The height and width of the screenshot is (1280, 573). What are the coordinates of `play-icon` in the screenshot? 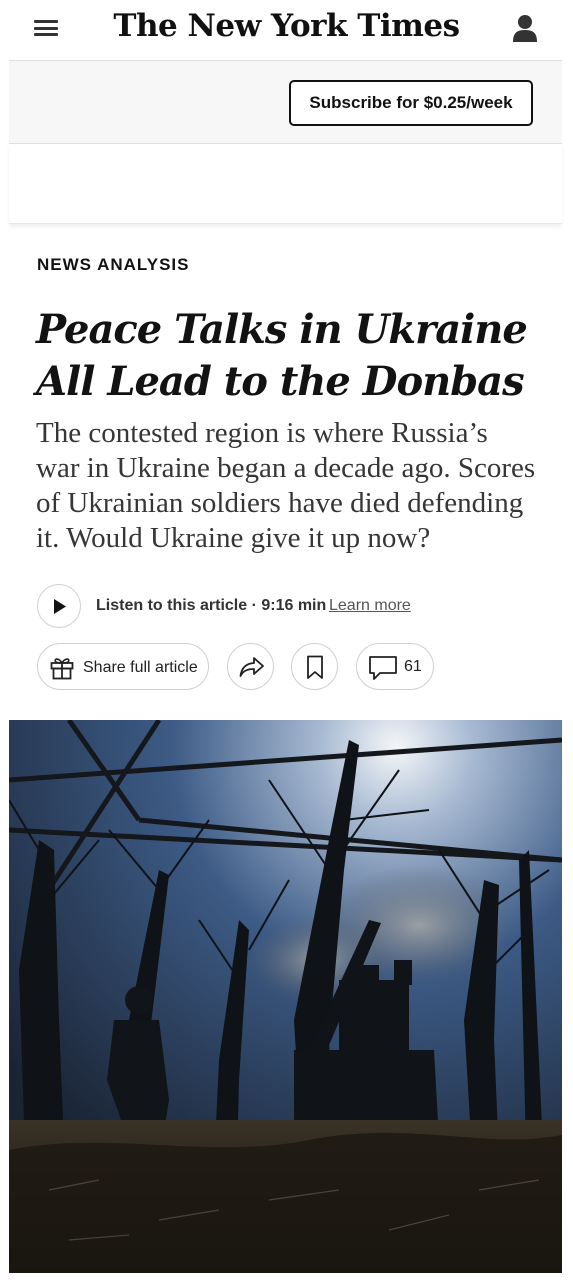 It's located at (60, 606).